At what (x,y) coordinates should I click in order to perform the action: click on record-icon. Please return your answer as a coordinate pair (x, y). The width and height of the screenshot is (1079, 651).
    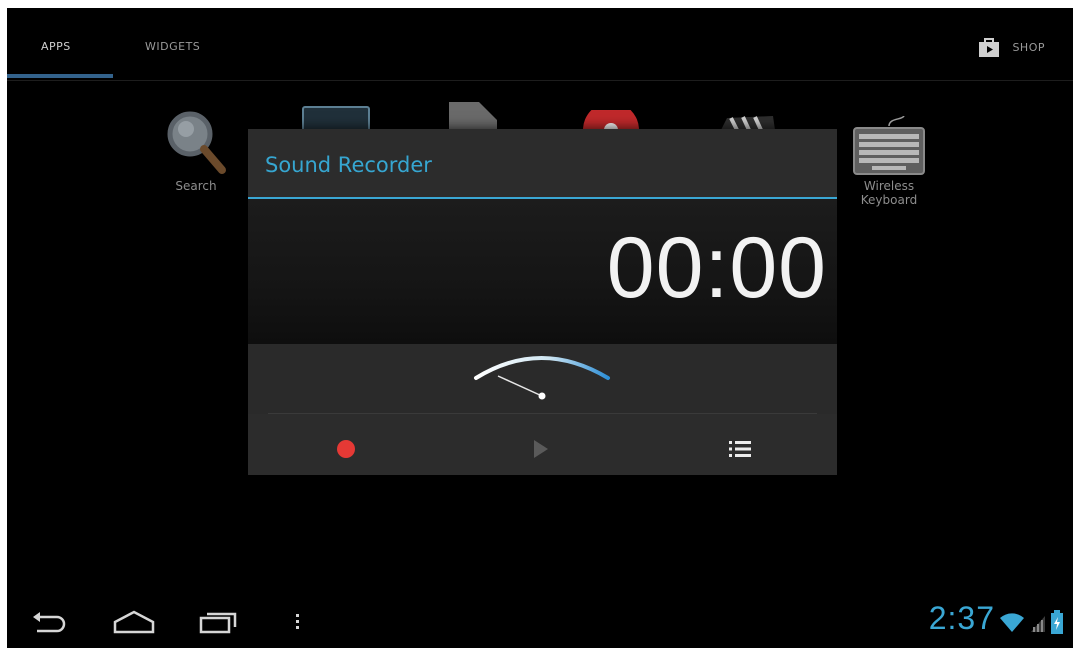
    Looking at the image, I should click on (346, 449).